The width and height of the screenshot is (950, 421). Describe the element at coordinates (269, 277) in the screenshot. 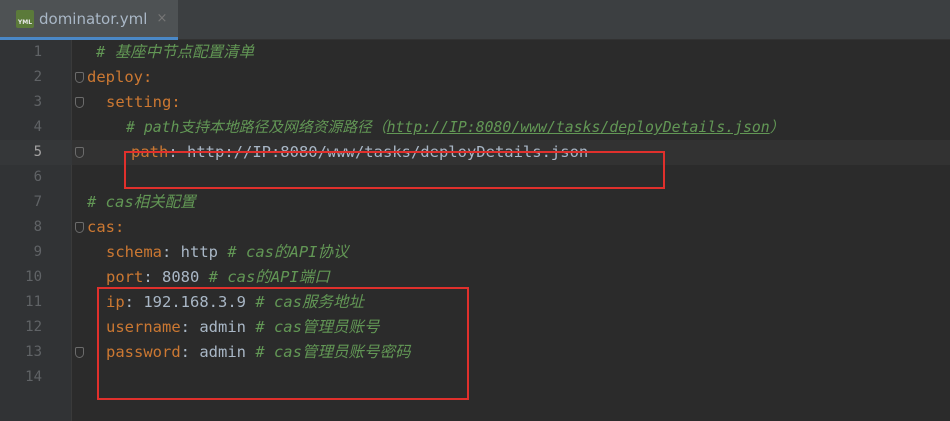

I see `comment: # cas的API端口` at that location.